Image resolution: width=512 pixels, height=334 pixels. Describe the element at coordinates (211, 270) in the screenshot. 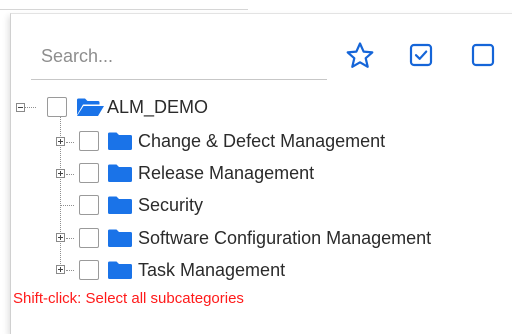

I see `node-label: Task Management` at that location.